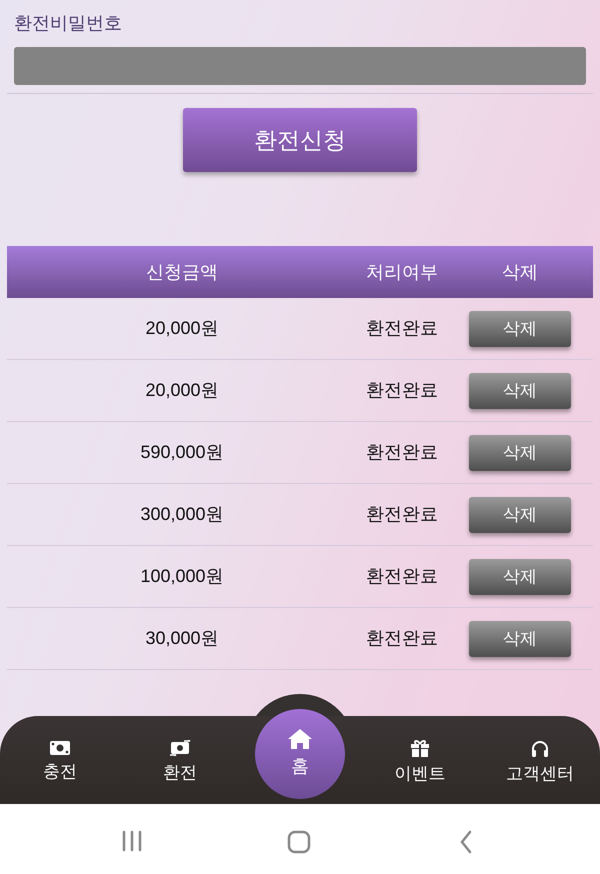 The image size is (600, 874). What do you see at coordinates (182, 638) in the screenshot?
I see `amount-cell-text: 30,000원` at bounding box center [182, 638].